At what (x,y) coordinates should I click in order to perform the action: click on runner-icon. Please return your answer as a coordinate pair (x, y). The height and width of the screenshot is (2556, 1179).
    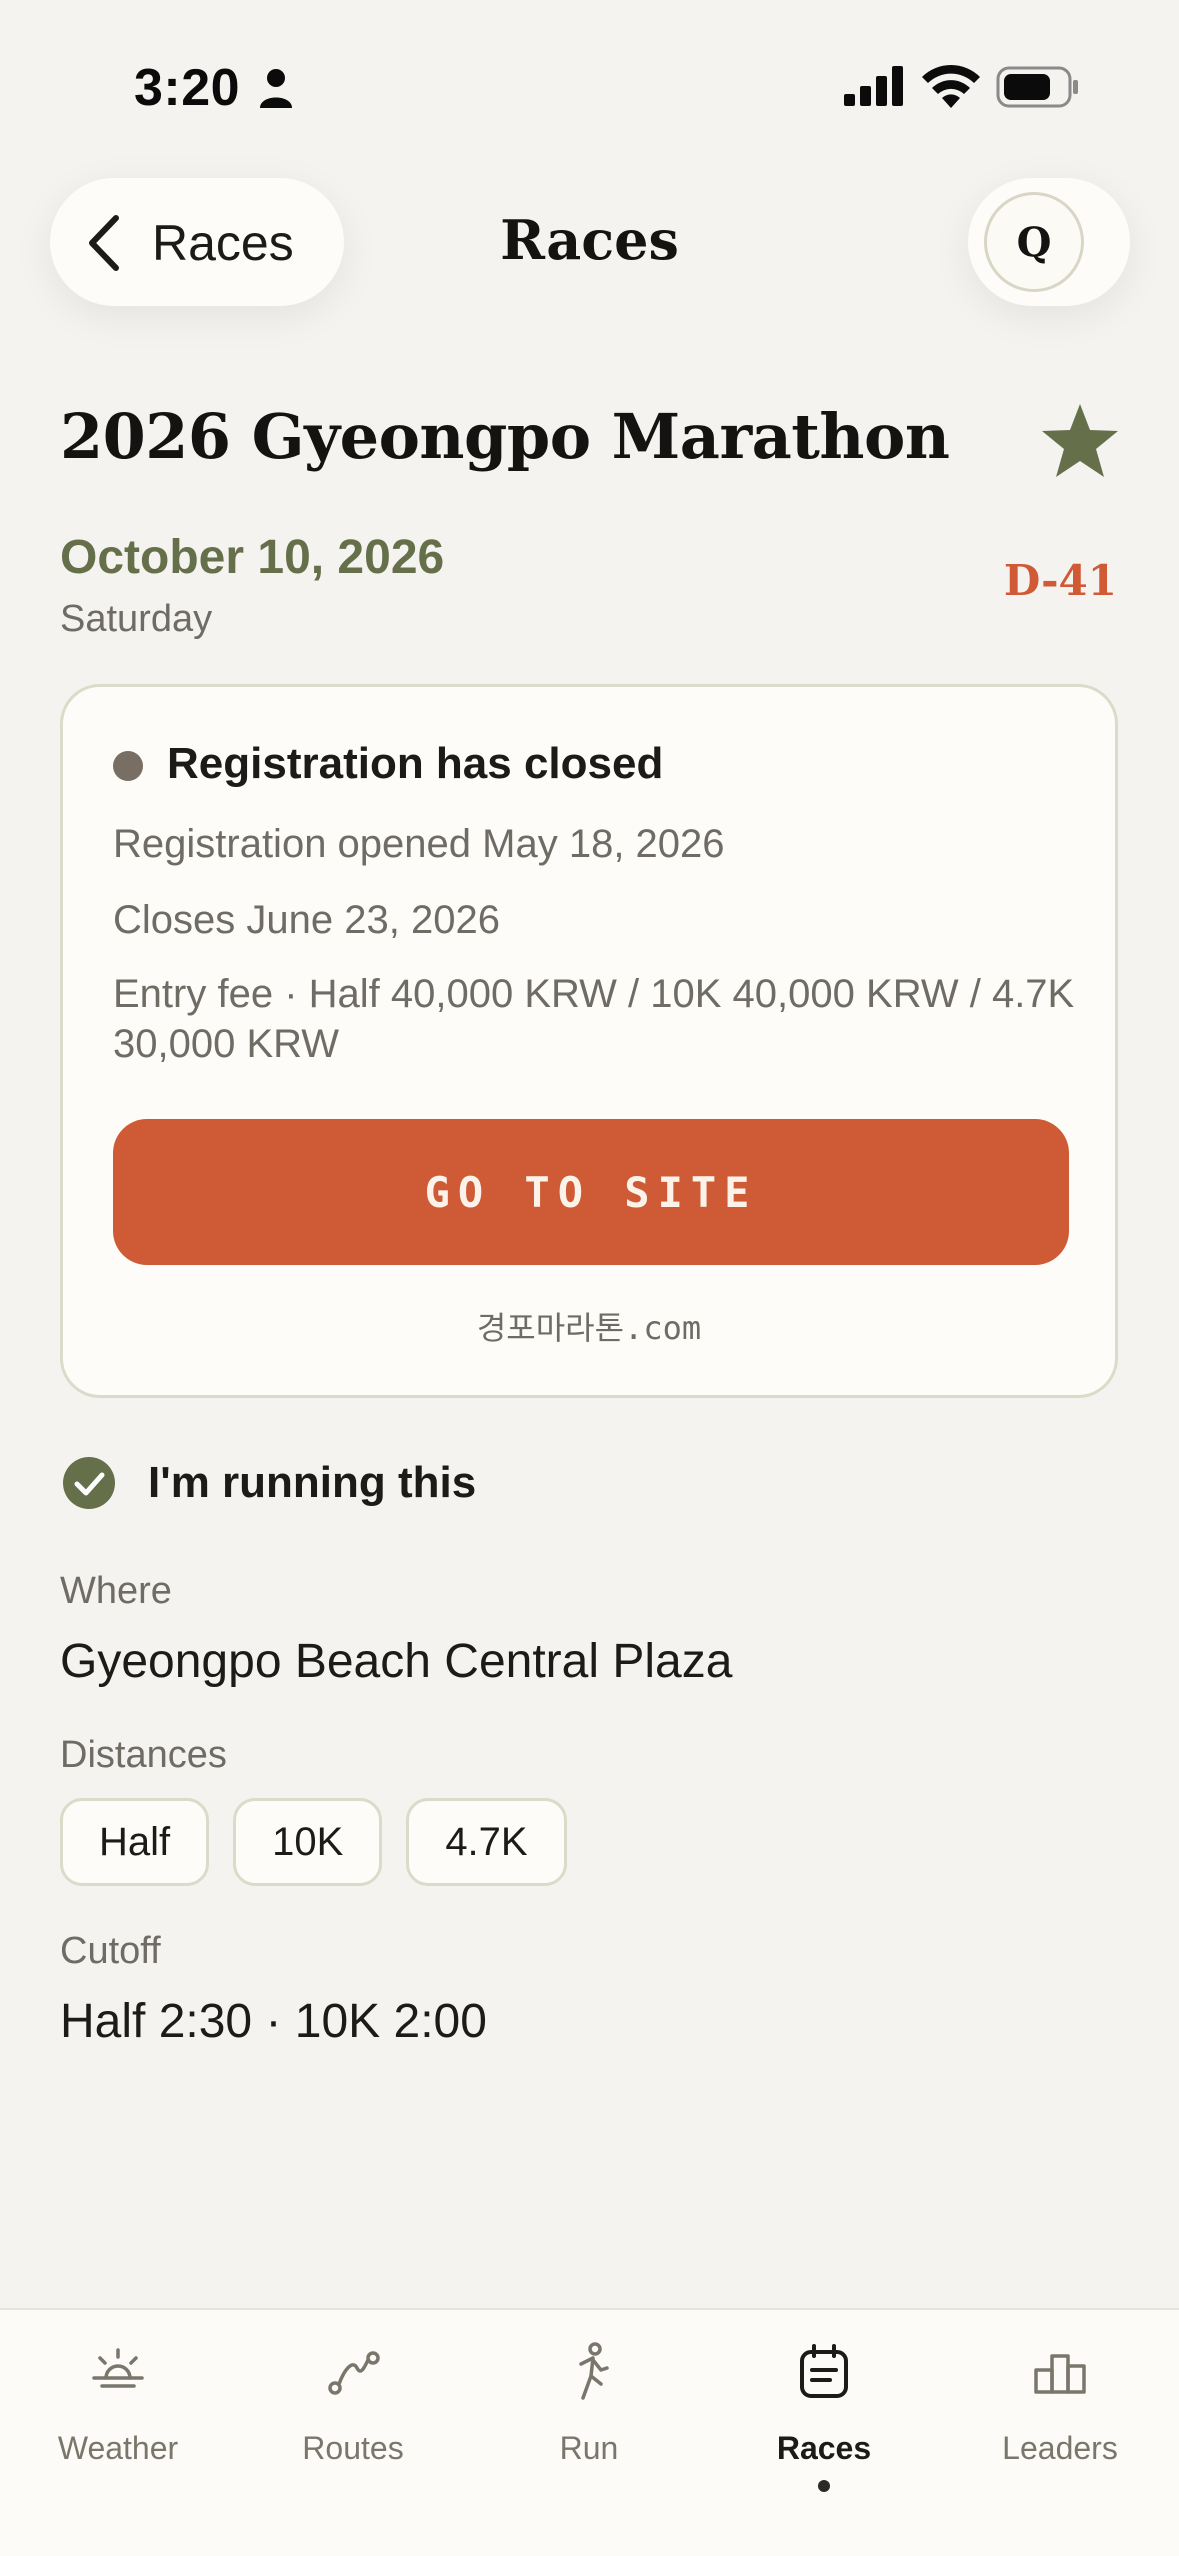
    Looking at the image, I should click on (594, 2371).